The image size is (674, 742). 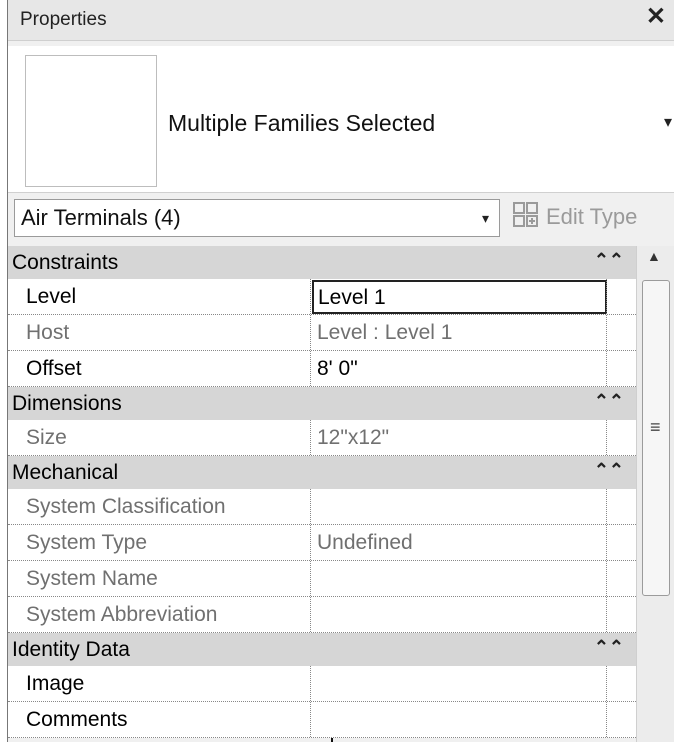 What do you see at coordinates (65, 262) in the screenshot?
I see `section-title: Constraints` at bounding box center [65, 262].